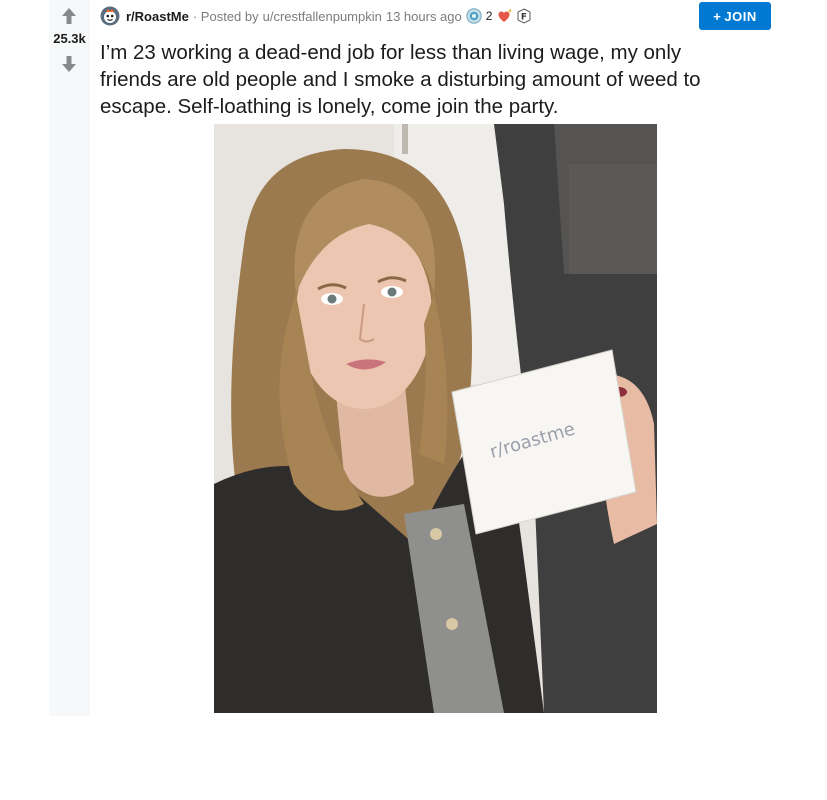 This screenshot has height=800, width=827. Describe the element at coordinates (322, 16) in the screenshot. I see `author-link: u/crestfallenpumpkin` at that location.